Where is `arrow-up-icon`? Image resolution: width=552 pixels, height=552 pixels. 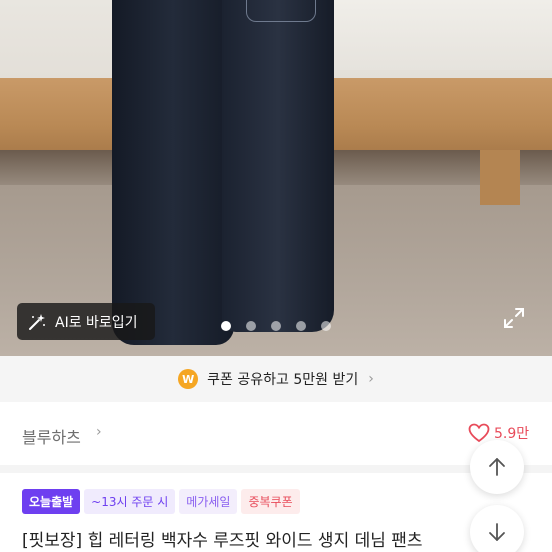 arrow-up-icon is located at coordinates (497, 467).